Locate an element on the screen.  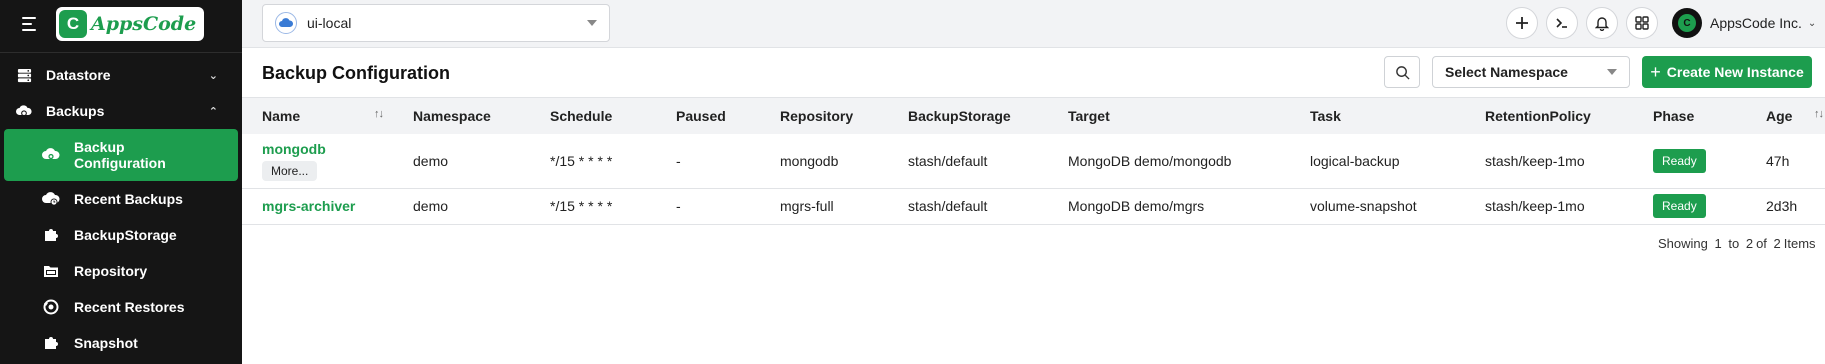
cell-repository: mongodb is located at coordinates (824, 161).